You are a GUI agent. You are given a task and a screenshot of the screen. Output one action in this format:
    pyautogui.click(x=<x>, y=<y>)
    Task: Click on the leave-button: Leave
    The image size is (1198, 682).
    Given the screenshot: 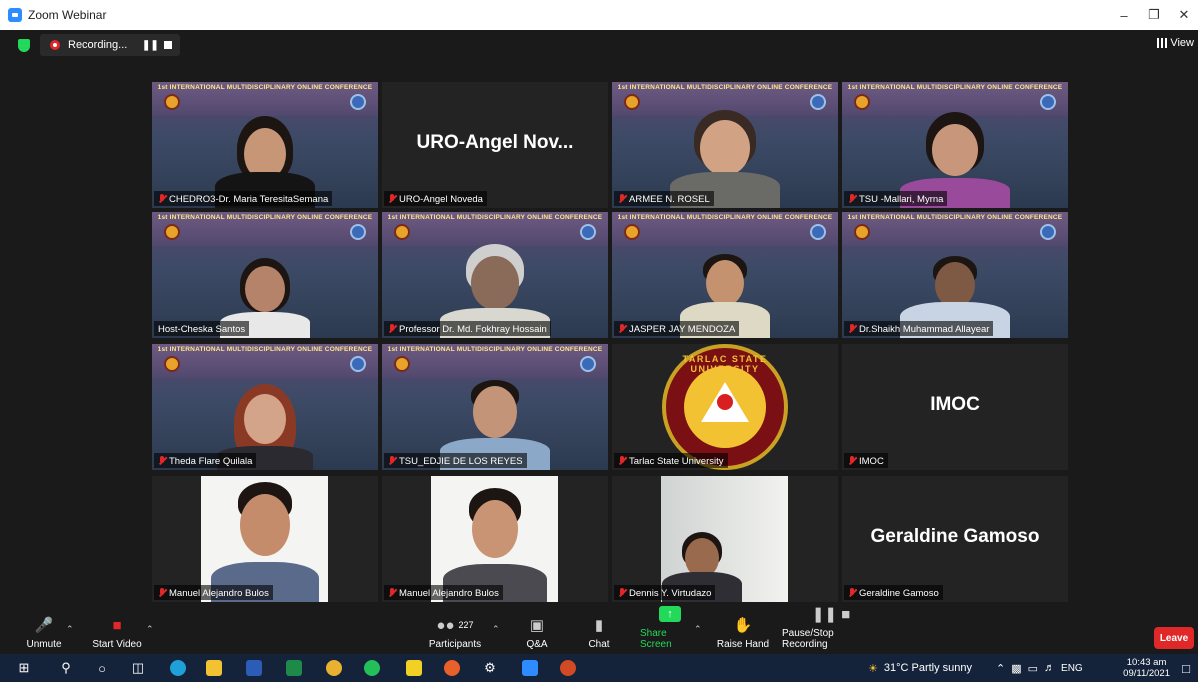 What is the action you would take?
    pyautogui.click(x=1174, y=638)
    